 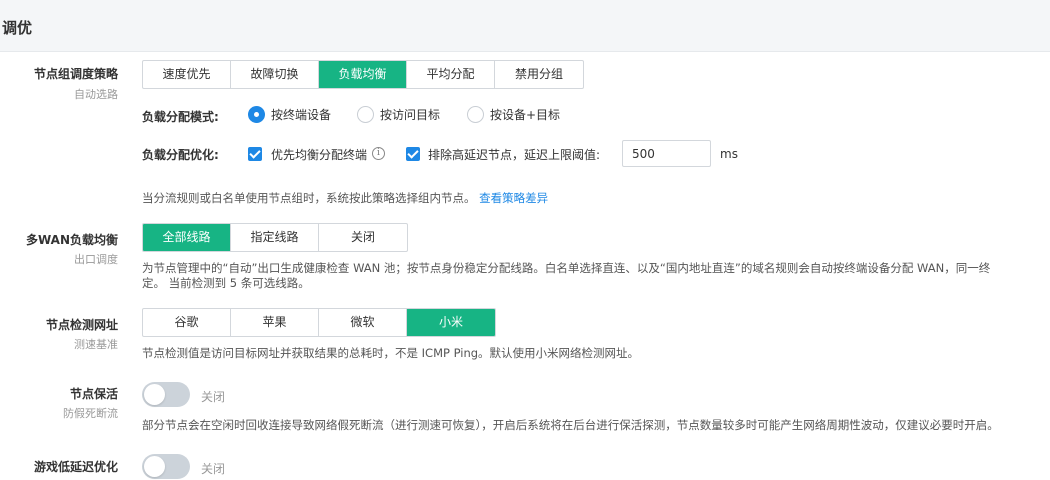 What do you see at coordinates (180, 117) in the screenshot?
I see `load-mode-label: 负载分配模式:` at bounding box center [180, 117].